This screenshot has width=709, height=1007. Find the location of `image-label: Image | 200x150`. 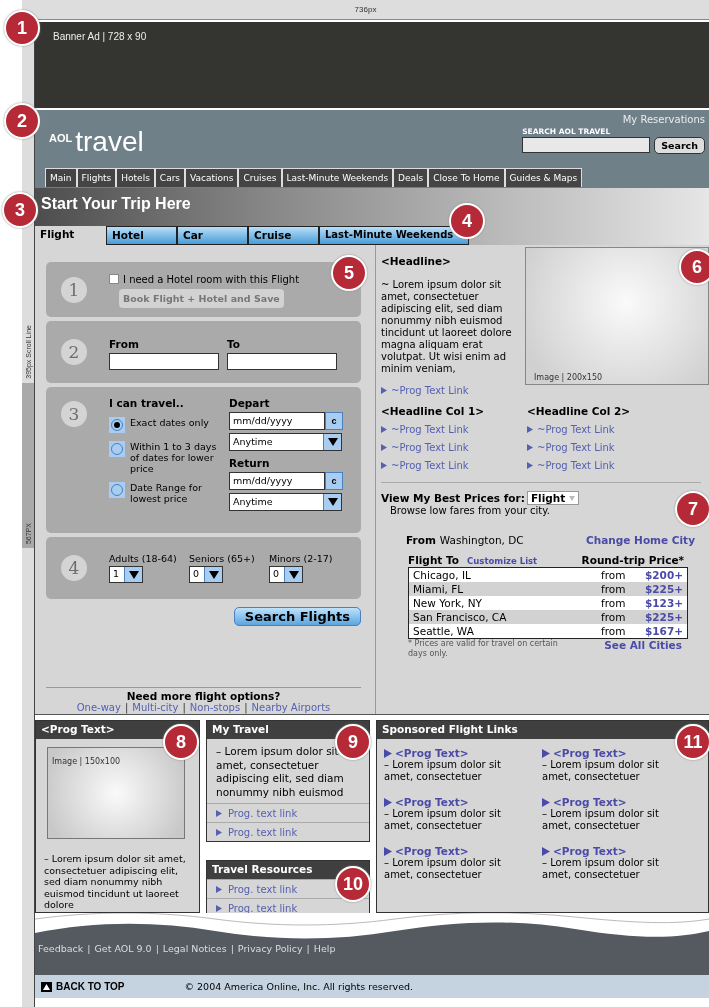

image-label: Image | 200x150 is located at coordinates (568, 377).